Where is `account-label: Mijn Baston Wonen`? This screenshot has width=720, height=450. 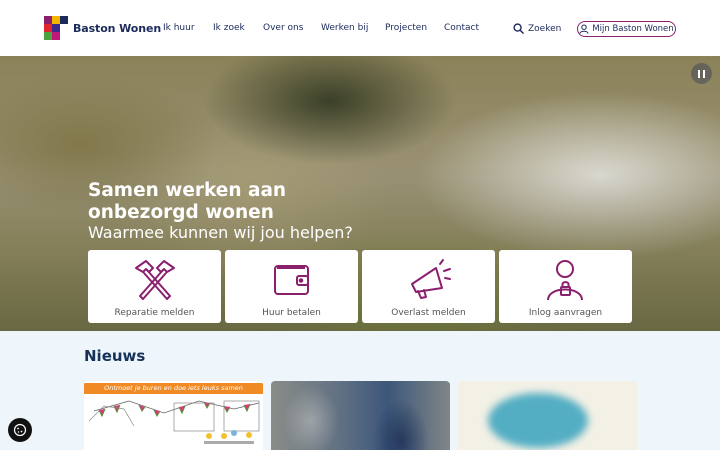
account-label: Mijn Baston Wonen is located at coordinates (633, 29).